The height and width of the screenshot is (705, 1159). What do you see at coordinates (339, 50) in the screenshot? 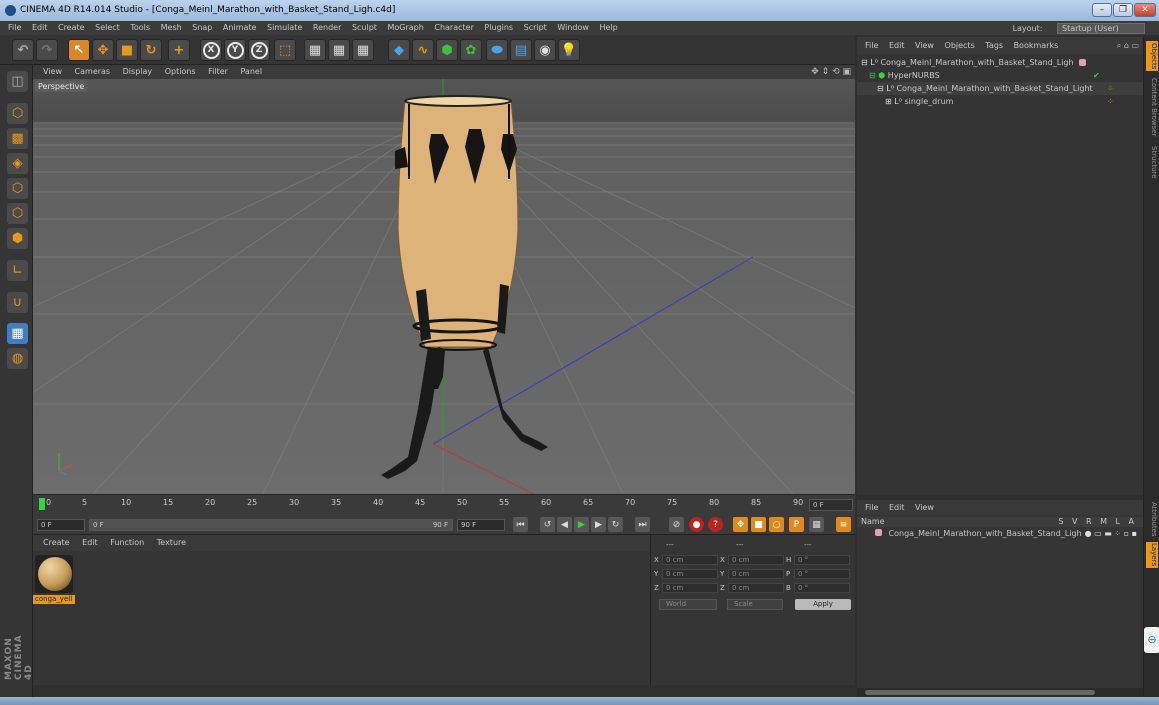
I see `render-picture-viewer-icon: ▦` at bounding box center [339, 50].